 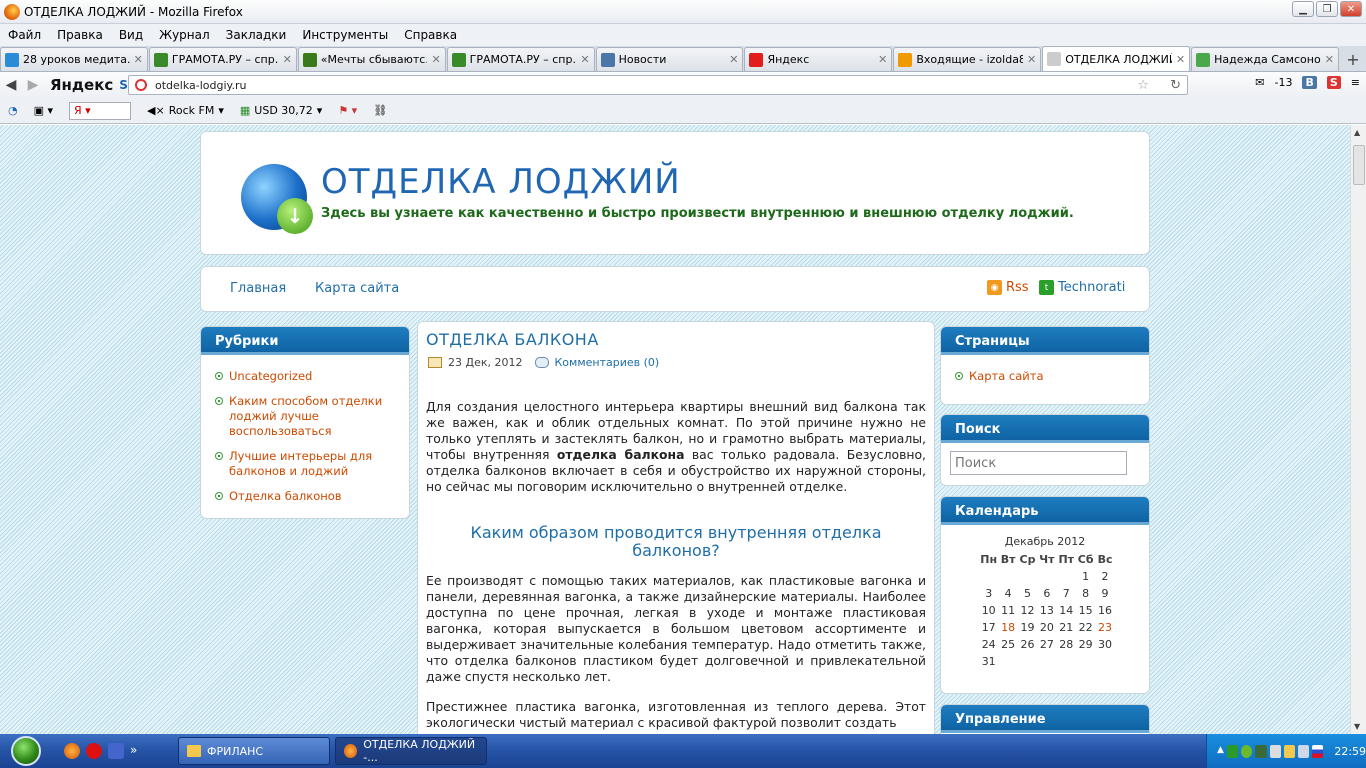 What do you see at coordinates (33, 85) in the screenshot?
I see `forward-button: ▶` at bounding box center [33, 85].